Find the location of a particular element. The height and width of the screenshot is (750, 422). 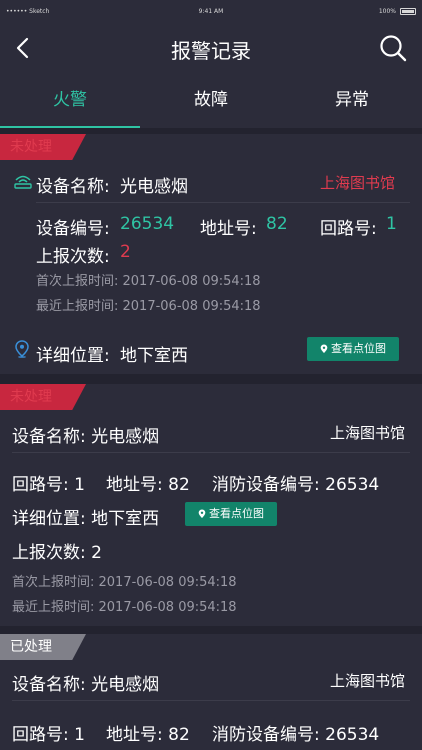

loop-value: 1 is located at coordinates (391, 224).